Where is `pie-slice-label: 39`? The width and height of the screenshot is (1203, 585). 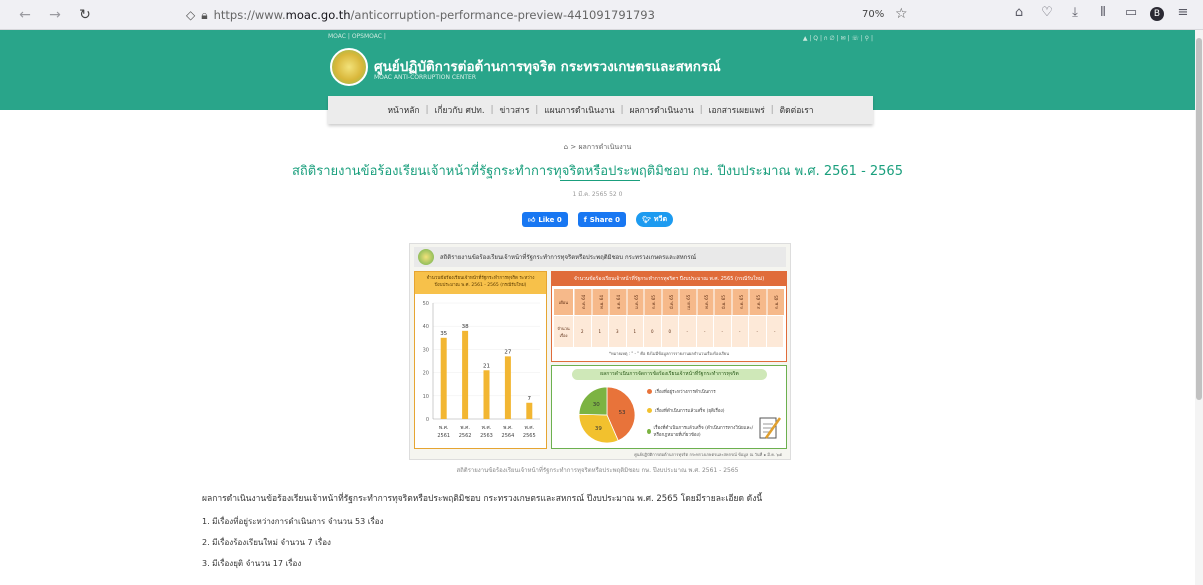
pie-slice-label: 39 is located at coordinates (598, 429).